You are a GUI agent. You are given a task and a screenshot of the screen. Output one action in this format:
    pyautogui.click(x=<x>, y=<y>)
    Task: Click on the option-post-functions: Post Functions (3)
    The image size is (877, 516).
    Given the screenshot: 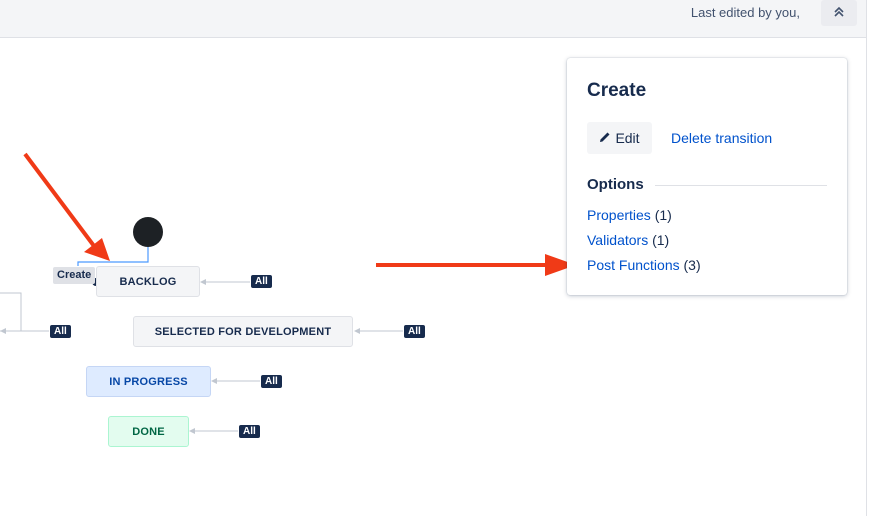 What is the action you would take?
    pyautogui.click(x=644, y=265)
    